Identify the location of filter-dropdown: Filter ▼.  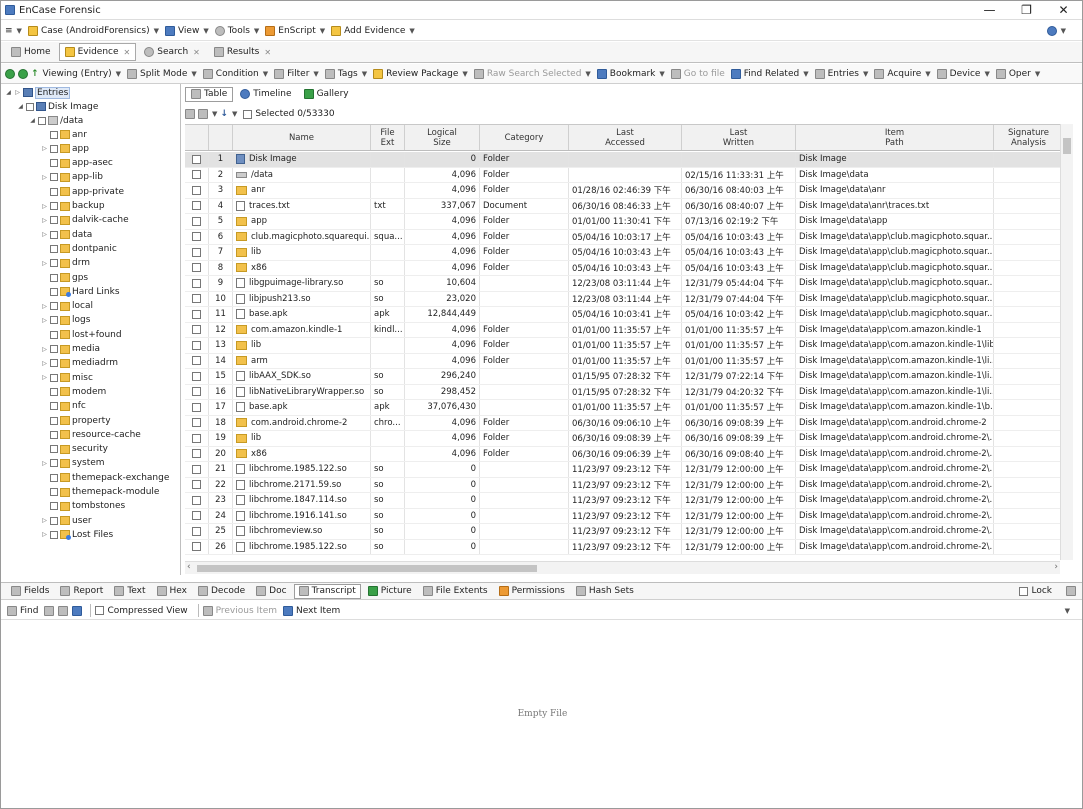
(296, 73).